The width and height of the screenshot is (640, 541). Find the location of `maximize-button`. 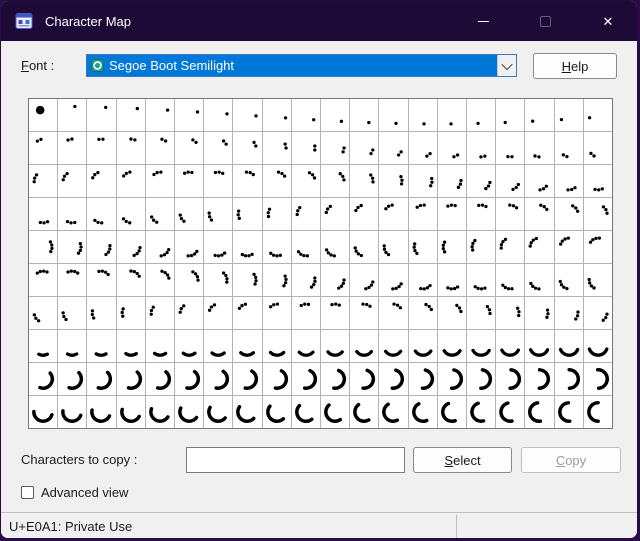

maximize-button is located at coordinates (545, 21).